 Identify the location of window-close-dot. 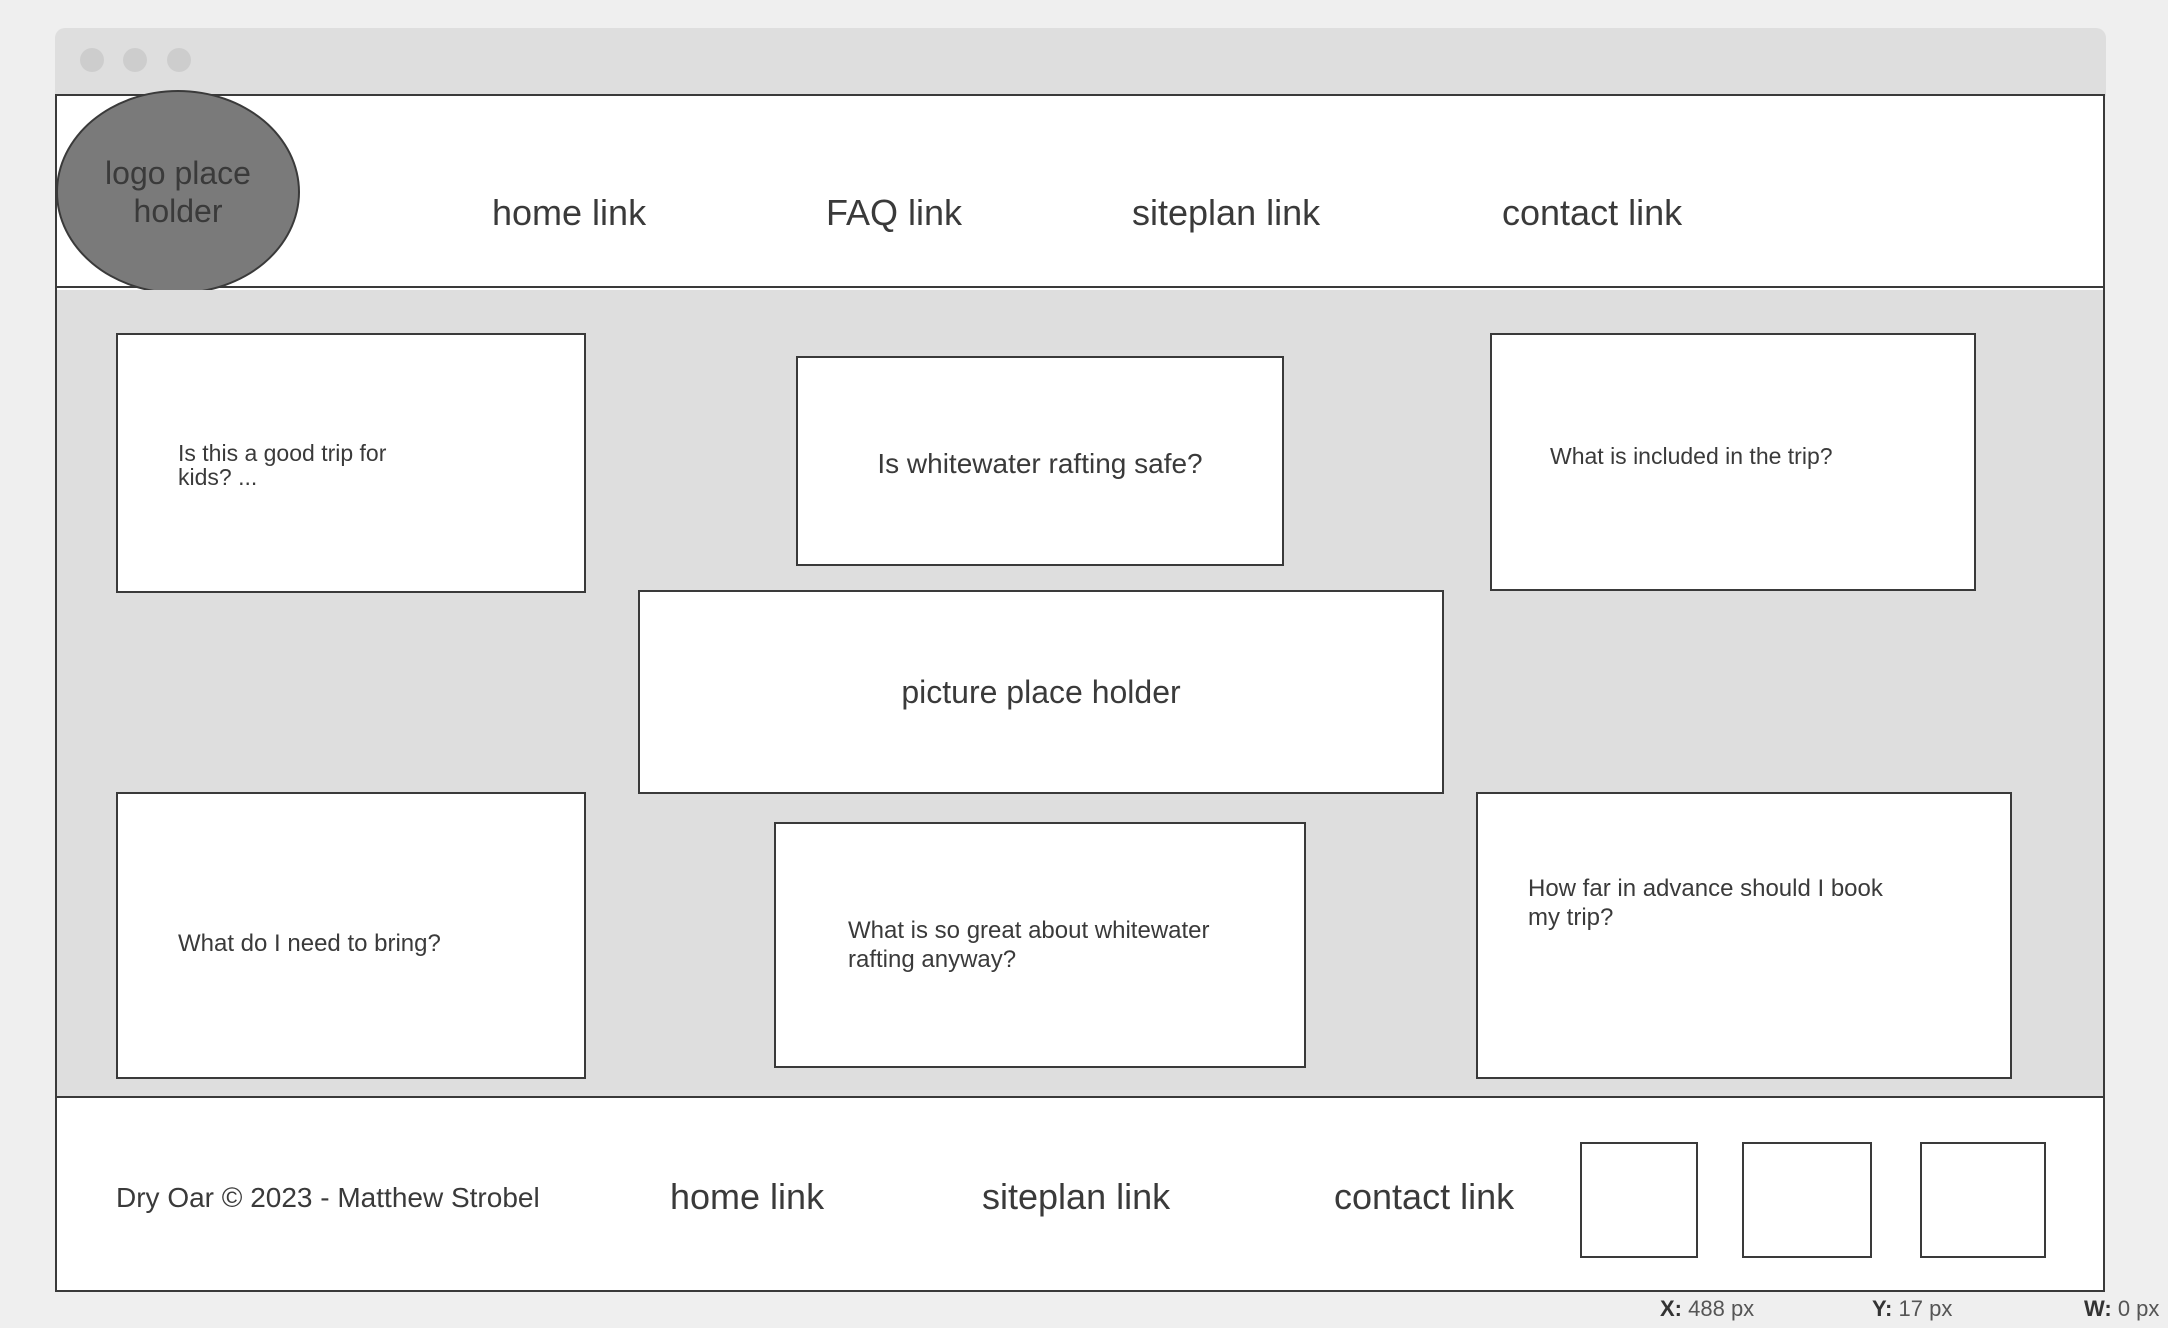
(92, 60).